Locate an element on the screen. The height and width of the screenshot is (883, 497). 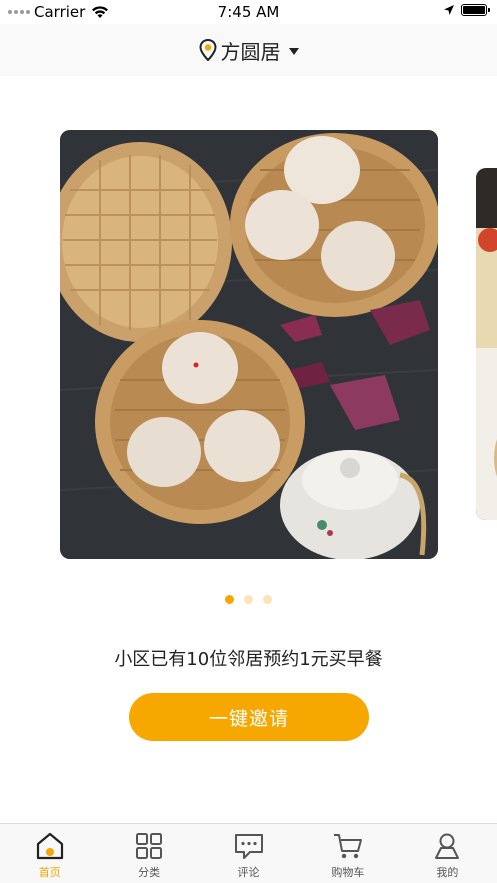
grid-icon is located at coordinates (149, 846).